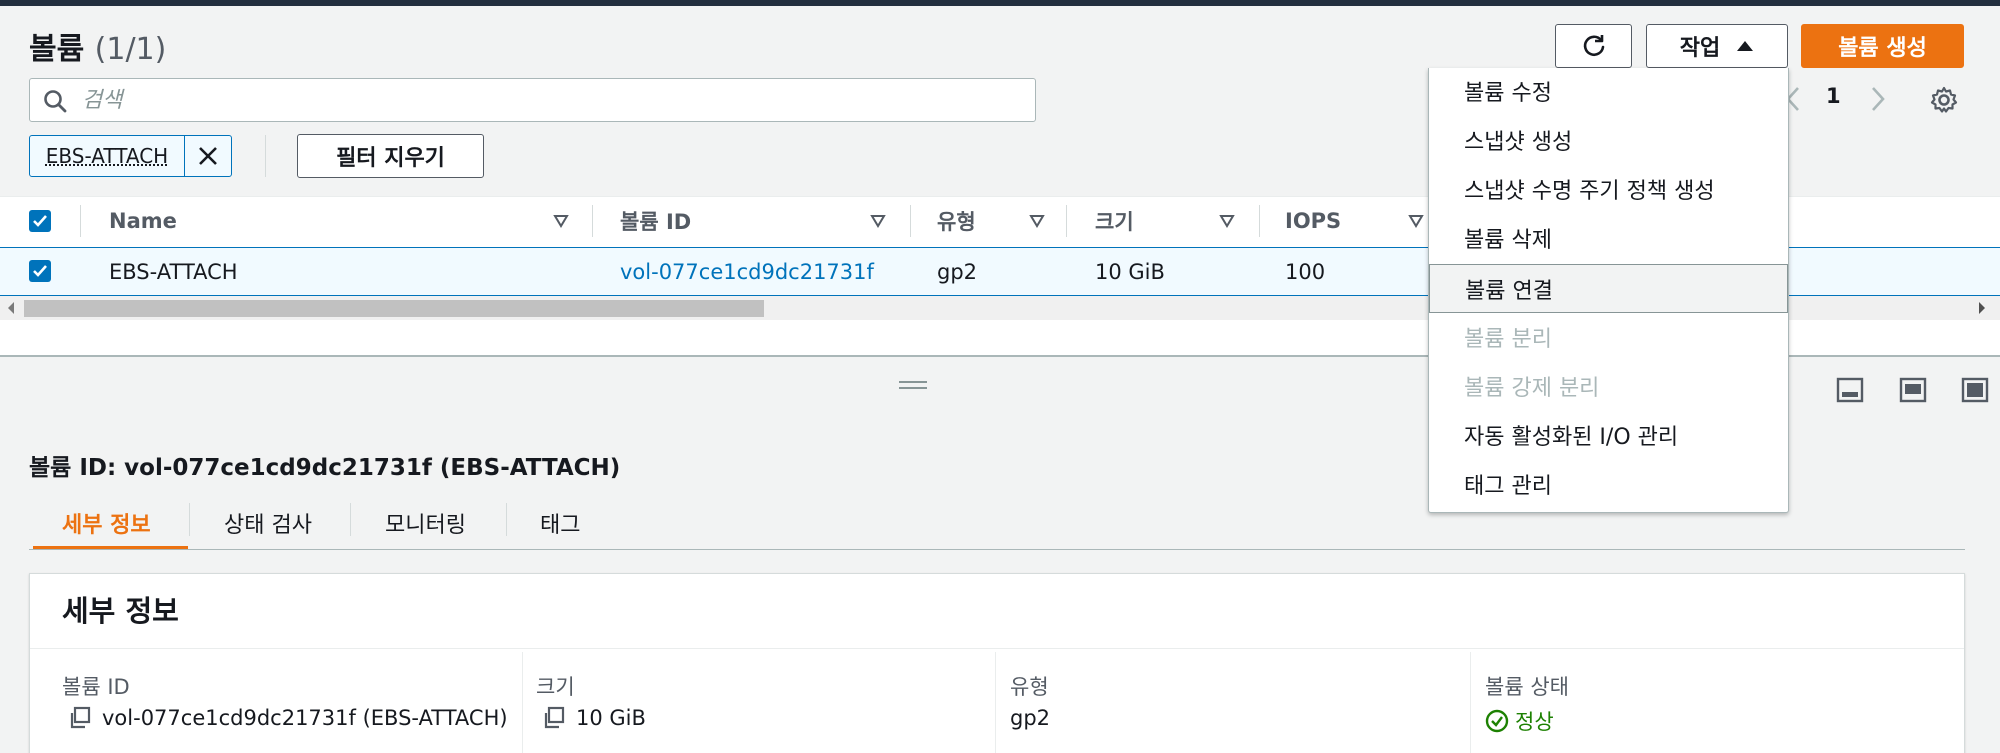  I want to click on field-label-volume-status: 볼륨 상태, so click(1527, 687).